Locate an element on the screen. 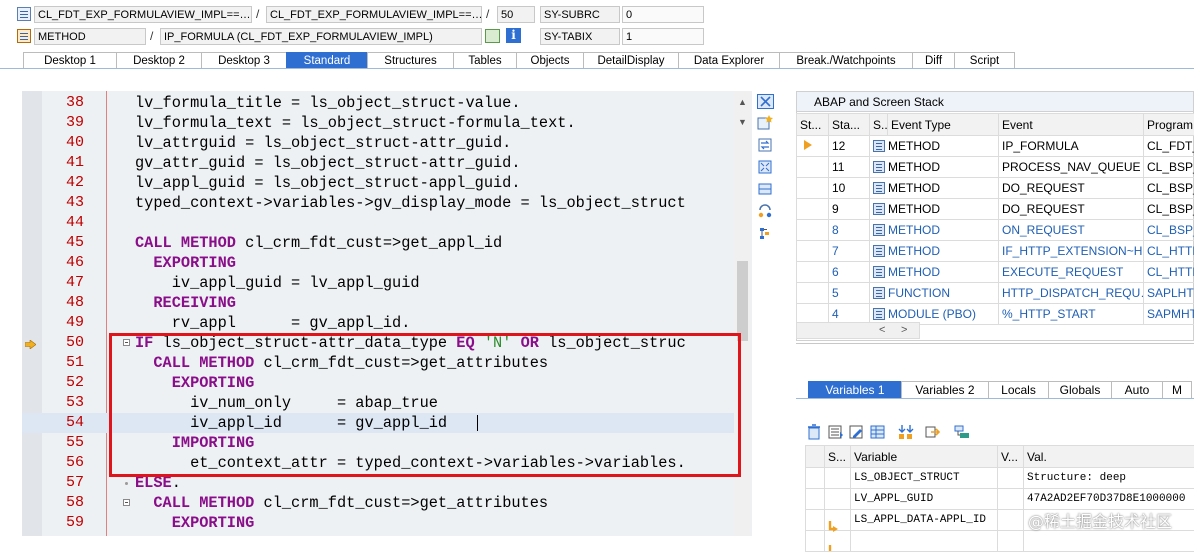  scroll-thumb is located at coordinates (742, 301).